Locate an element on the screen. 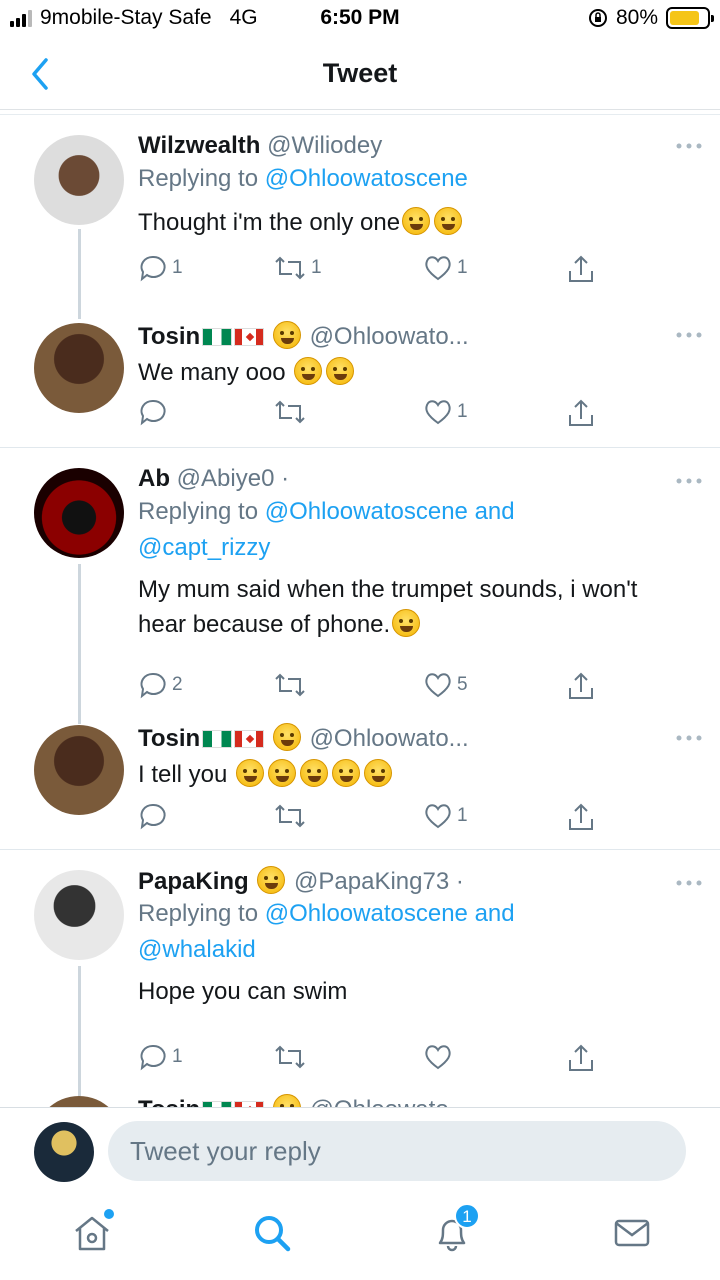 The height and width of the screenshot is (1280, 720). tweet-item: Tosin @Ohloowato... We many ooo 1 is located at coordinates (360, 376).